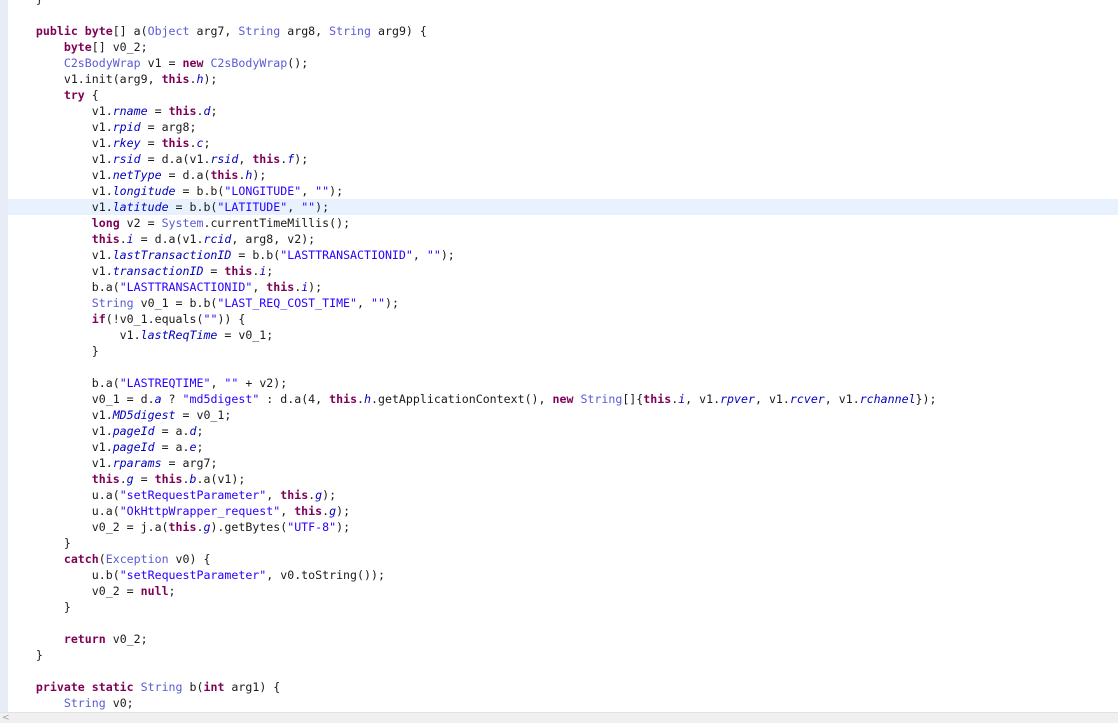  Describe the element at coordinates (559, 717) in the screenshot. I see `horizontal-scrollbar: <` at that location.